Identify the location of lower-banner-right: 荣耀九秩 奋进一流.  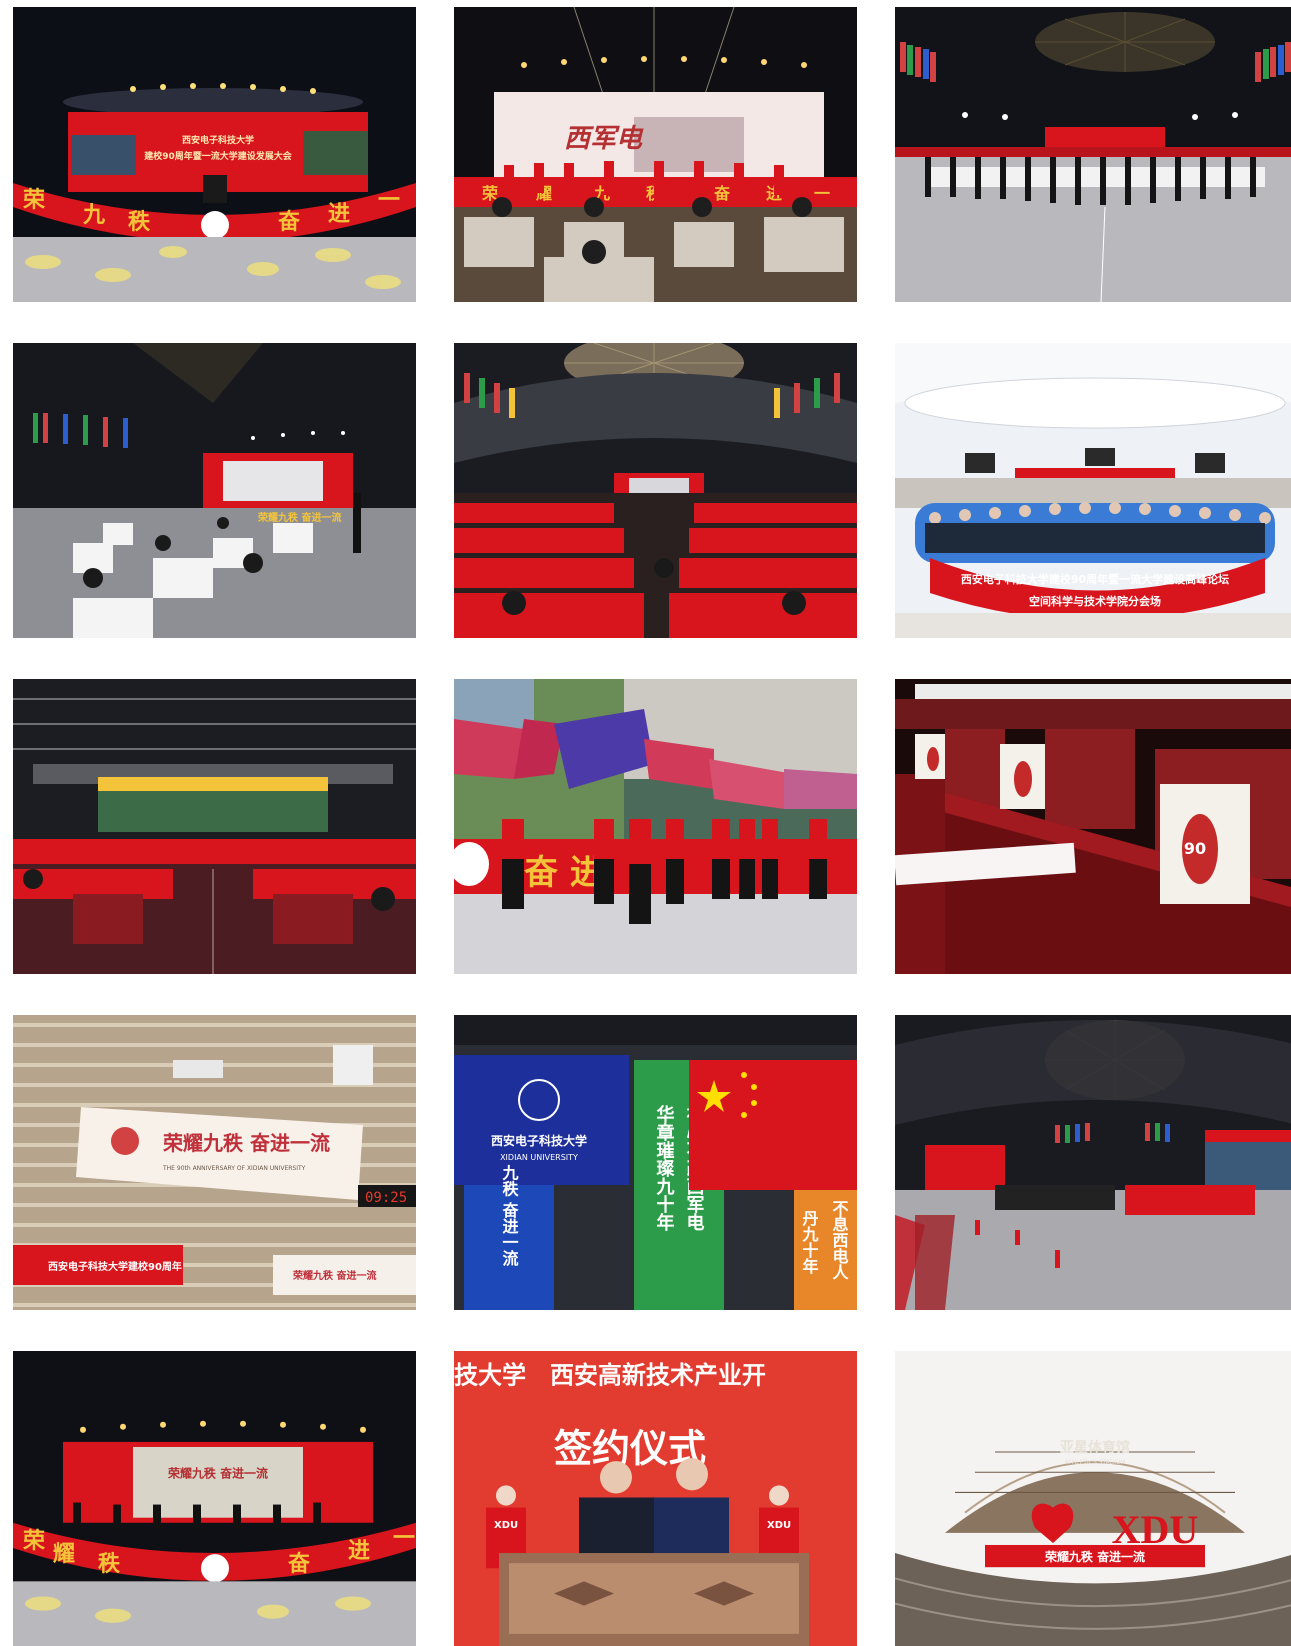
(334, 1275).